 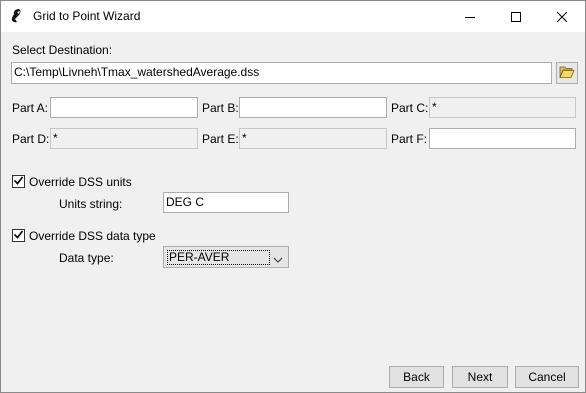 What do you see at coordinates (86, 258) in the screenshot?
I see `data-type-label: Data type:` at bounding box center [86, 258].